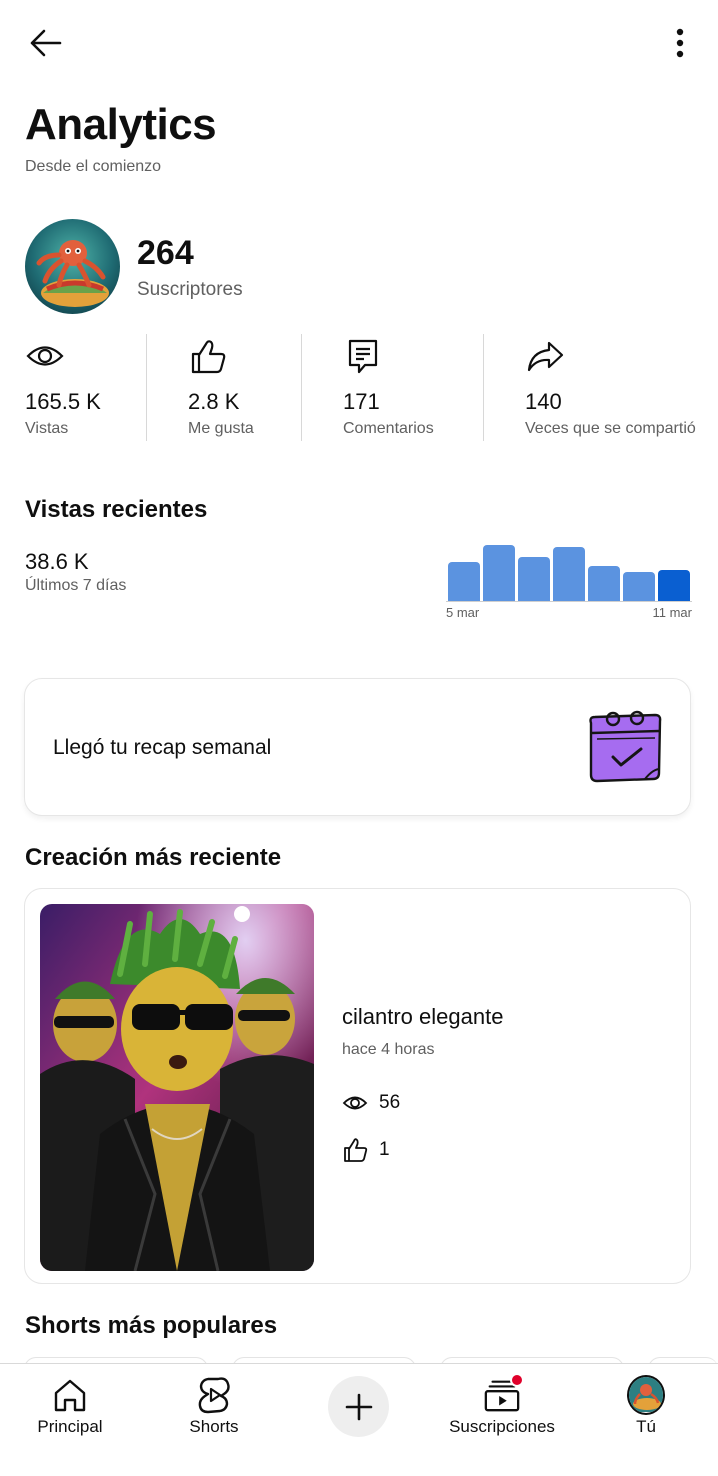  What do you see at coordinates (672, 612) in the screenshot?
I see `chart-tick-label: 11 mar` at bounding box center [672, 612].